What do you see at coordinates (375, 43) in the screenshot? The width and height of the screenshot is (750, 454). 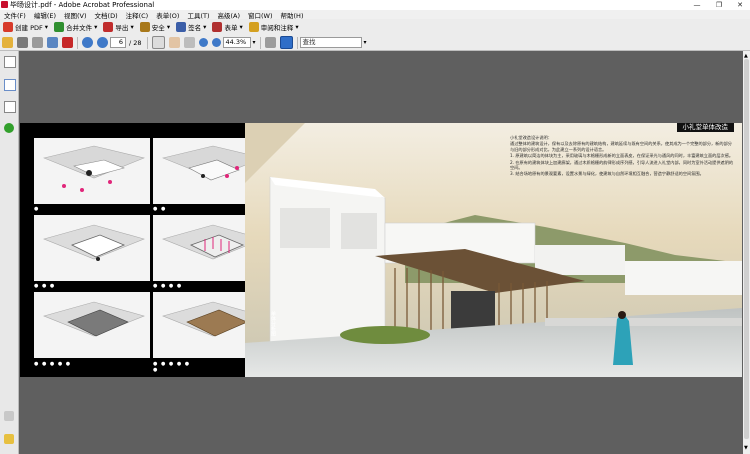 I see `navigation-toolbar: 6 / 28 44.3% ▾ 查找 ▾` at bounding box center [375, 43].